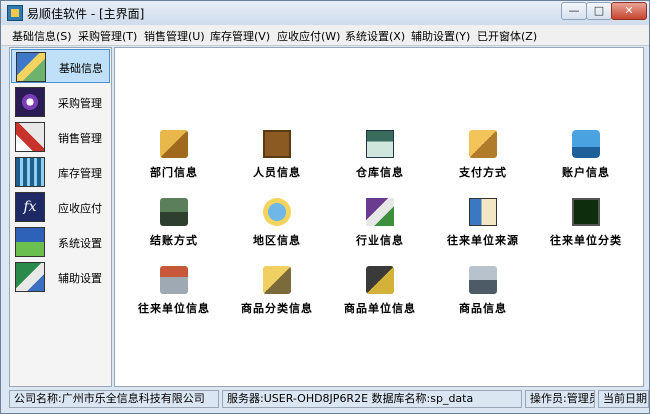 This screenshot has height=414, width=650. What do you see at coordinates (560, 399) in the screenshot?
I see `status-operator: 操作员:管理员` at bounding box center [560, 399].